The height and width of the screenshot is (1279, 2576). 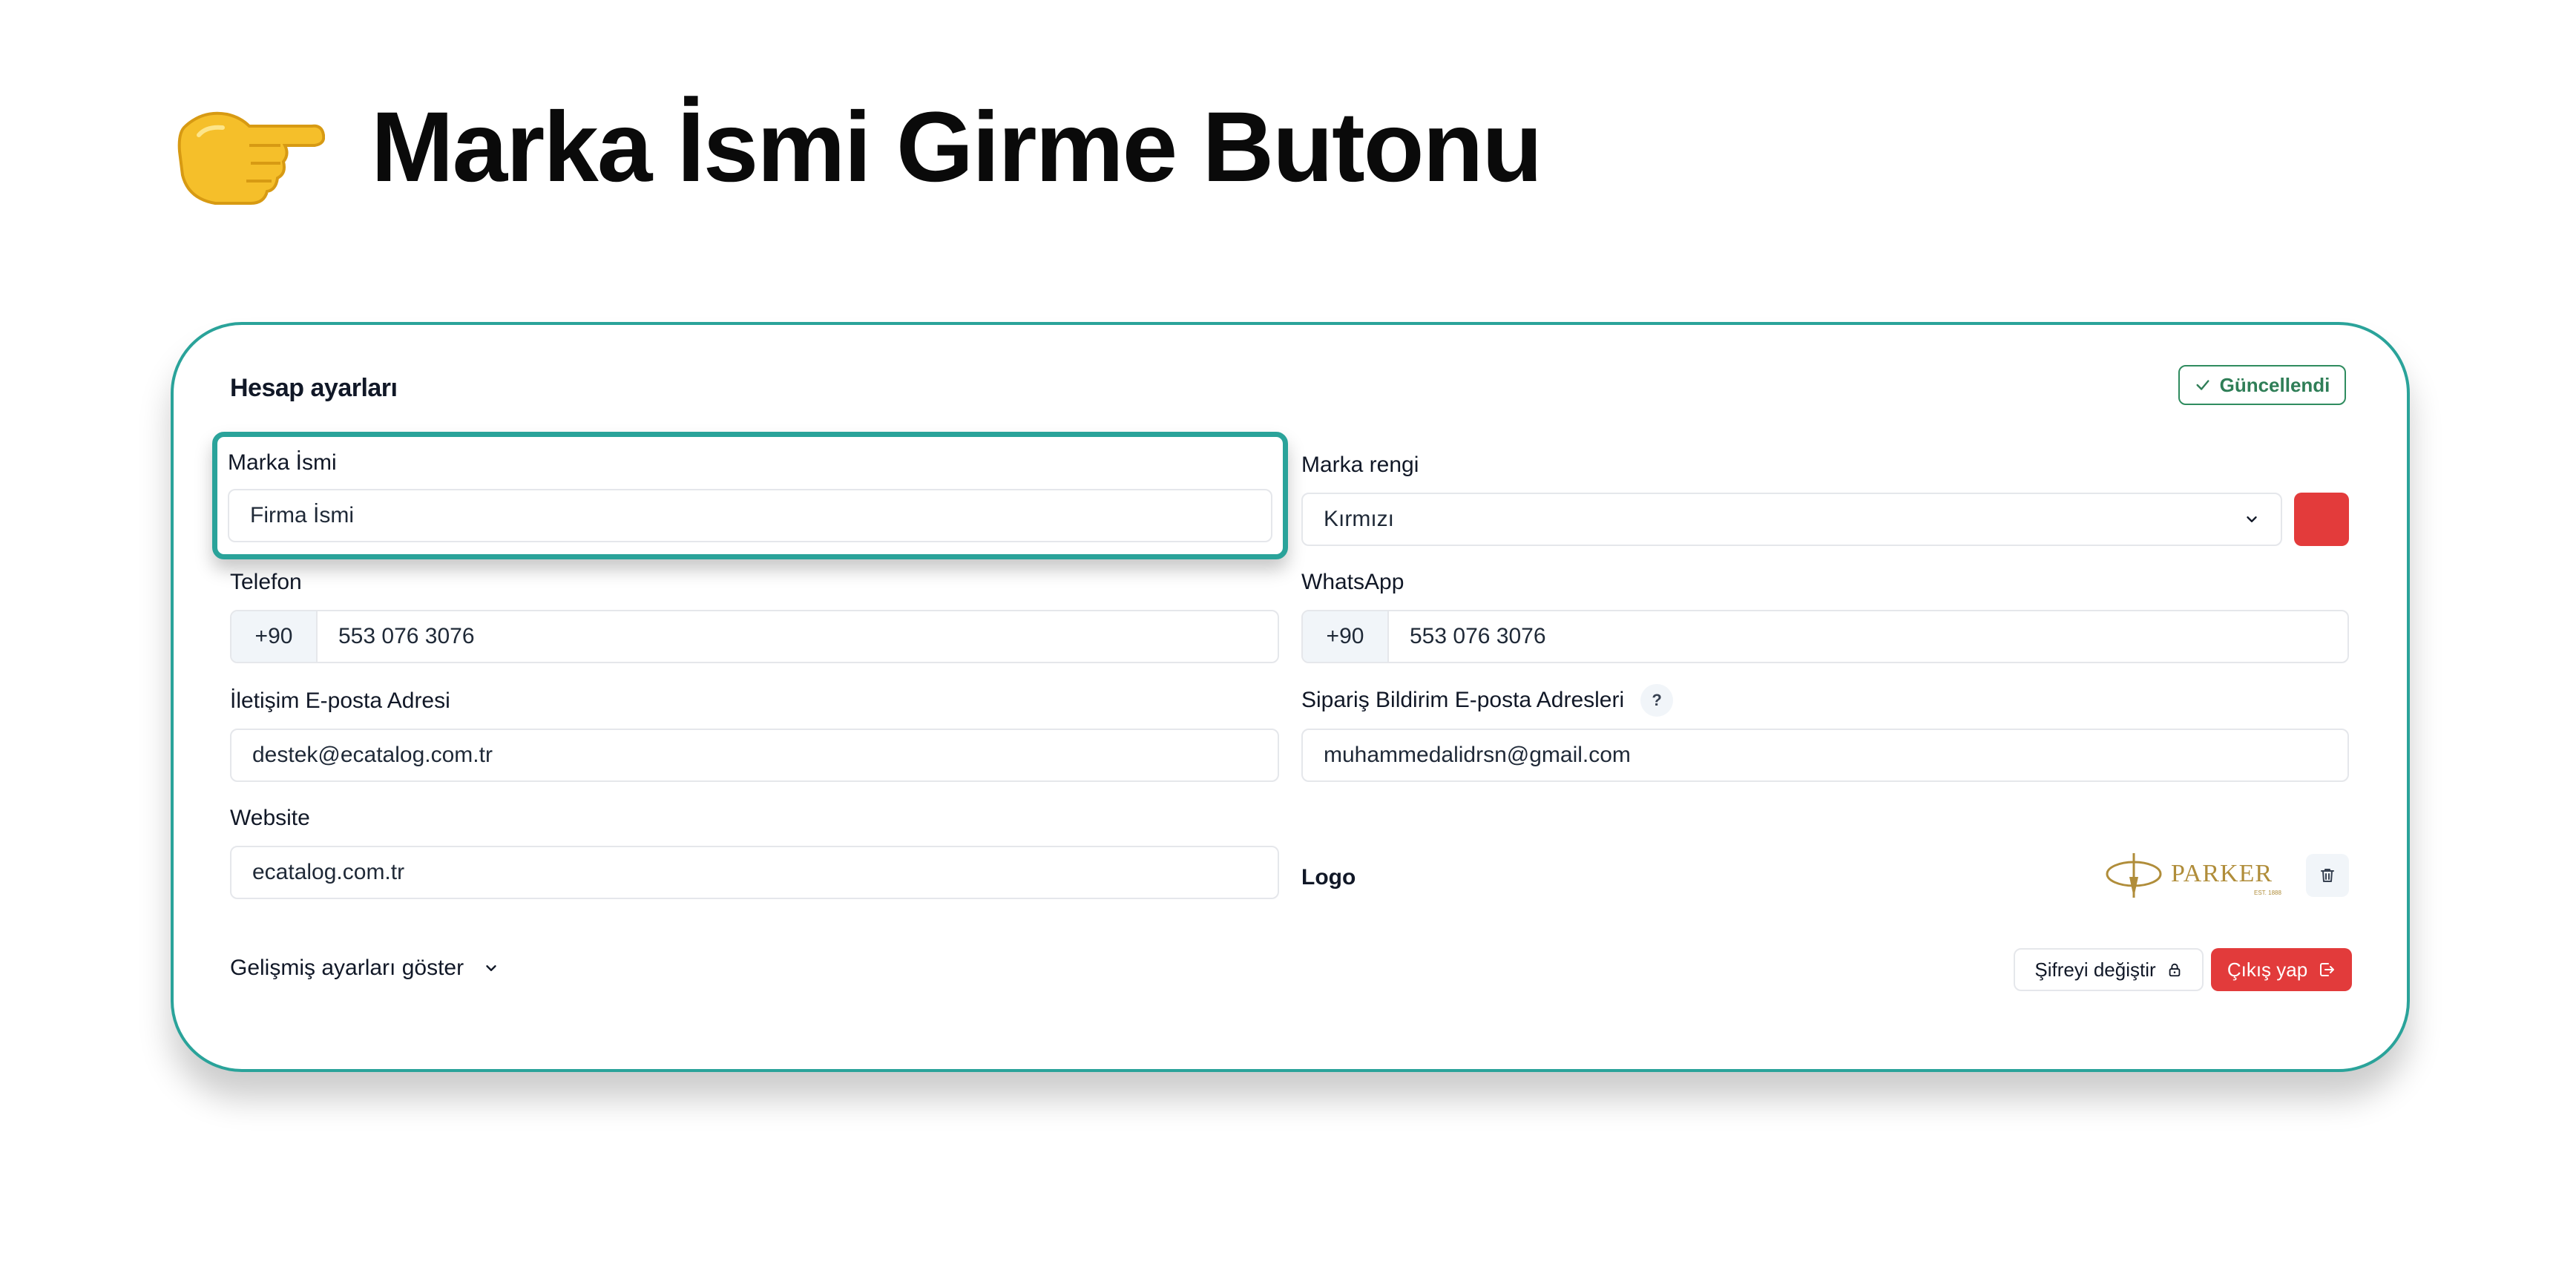 What do you see at coordinates (2321, 519) in the screenshot?
I see `brand-color-swatch` at bounding box center [2321, 519].